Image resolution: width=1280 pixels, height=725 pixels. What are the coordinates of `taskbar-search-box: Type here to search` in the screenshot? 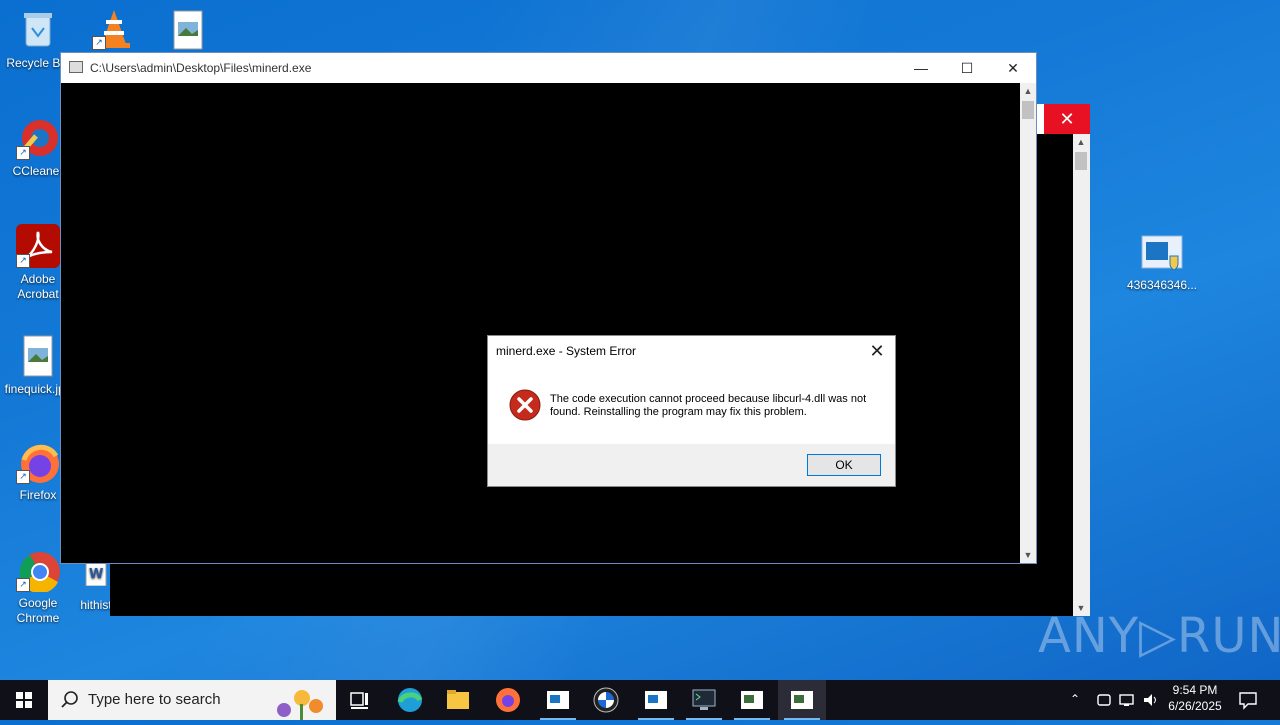 It's located at (192, 700).